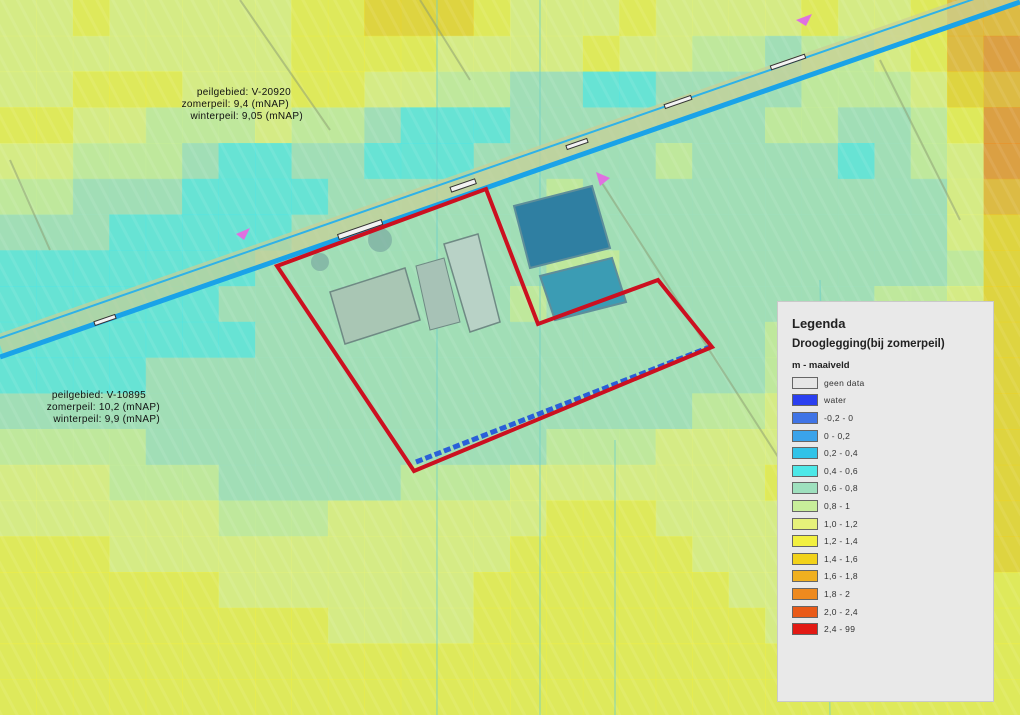 This screenshot has height=715, width=1020. Describe the element at coordinates (892, 453) in the screenshot. I see `legend-item: 0,2 - 0,4` at that location.